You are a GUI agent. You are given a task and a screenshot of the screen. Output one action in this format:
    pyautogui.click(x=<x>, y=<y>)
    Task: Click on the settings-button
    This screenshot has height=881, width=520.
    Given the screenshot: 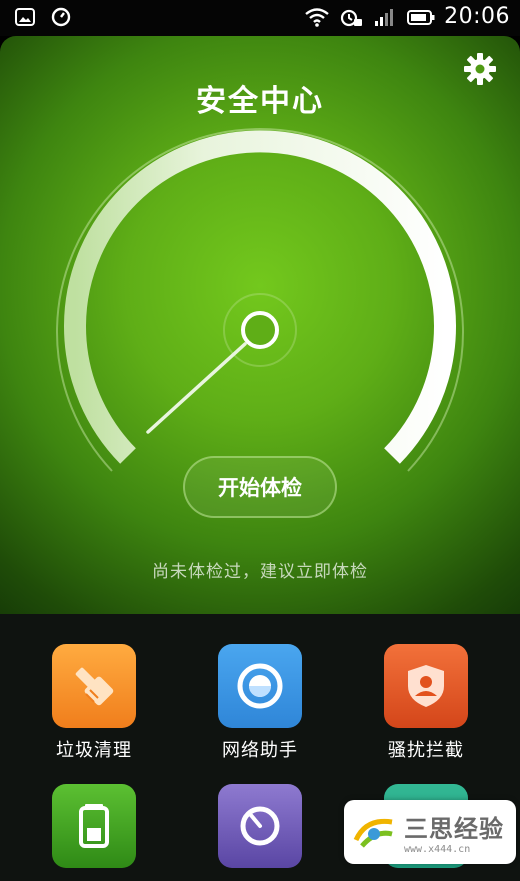 What is the action you would take?
    pyautogui.click(x=480, y=69)
    